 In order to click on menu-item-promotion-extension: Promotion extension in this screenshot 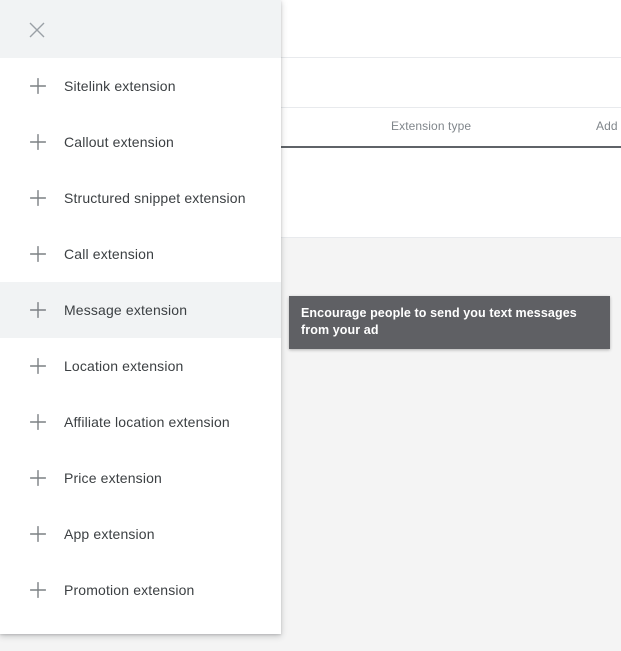, I will do `click(140, 590)`.